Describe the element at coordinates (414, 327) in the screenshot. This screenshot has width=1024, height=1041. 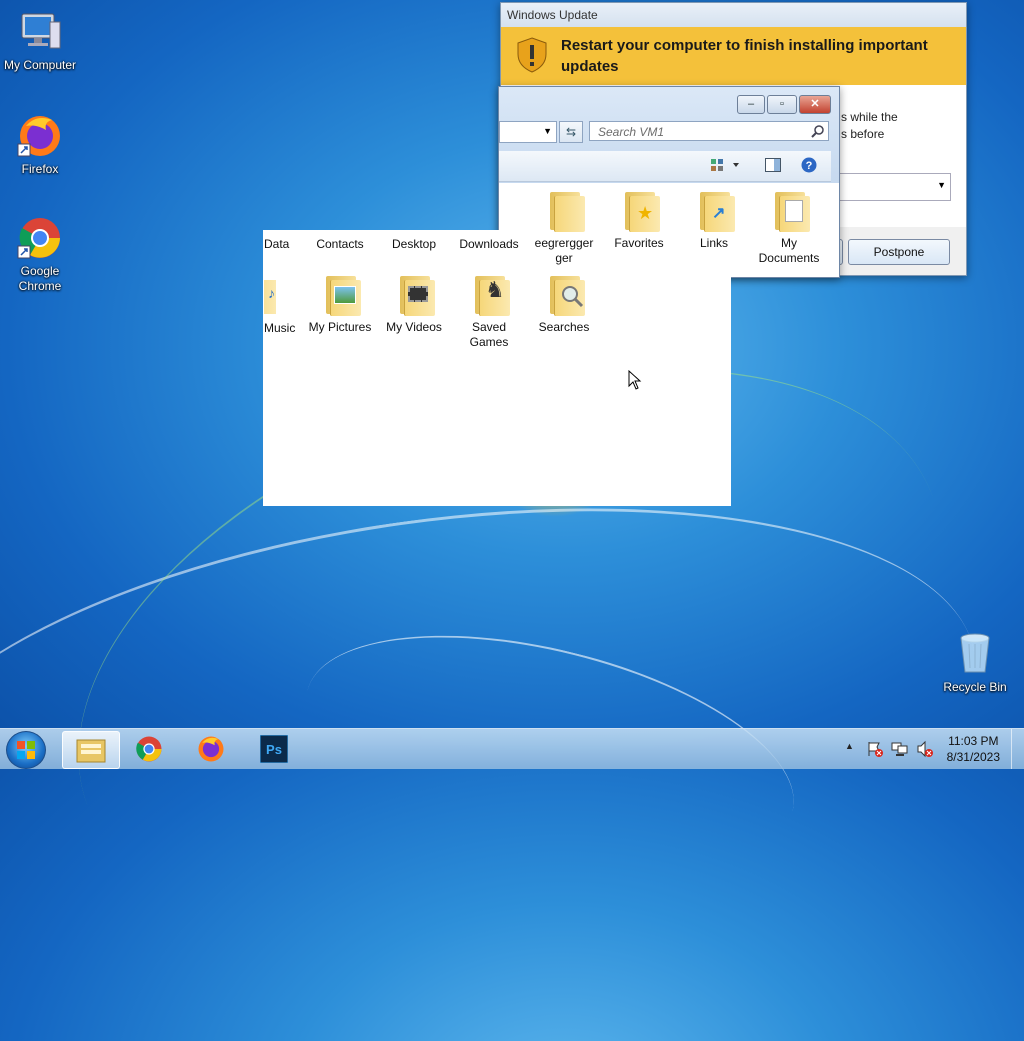
I see `folder-label: My Videos` at that location.